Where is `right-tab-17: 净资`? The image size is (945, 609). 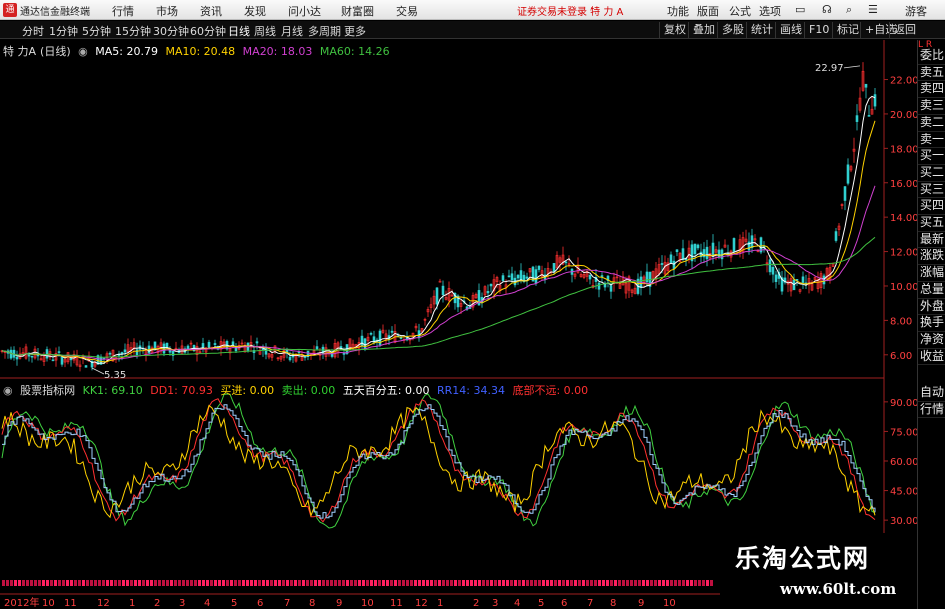 right-tab-17: 净资 is located at coordinates (931, 340).